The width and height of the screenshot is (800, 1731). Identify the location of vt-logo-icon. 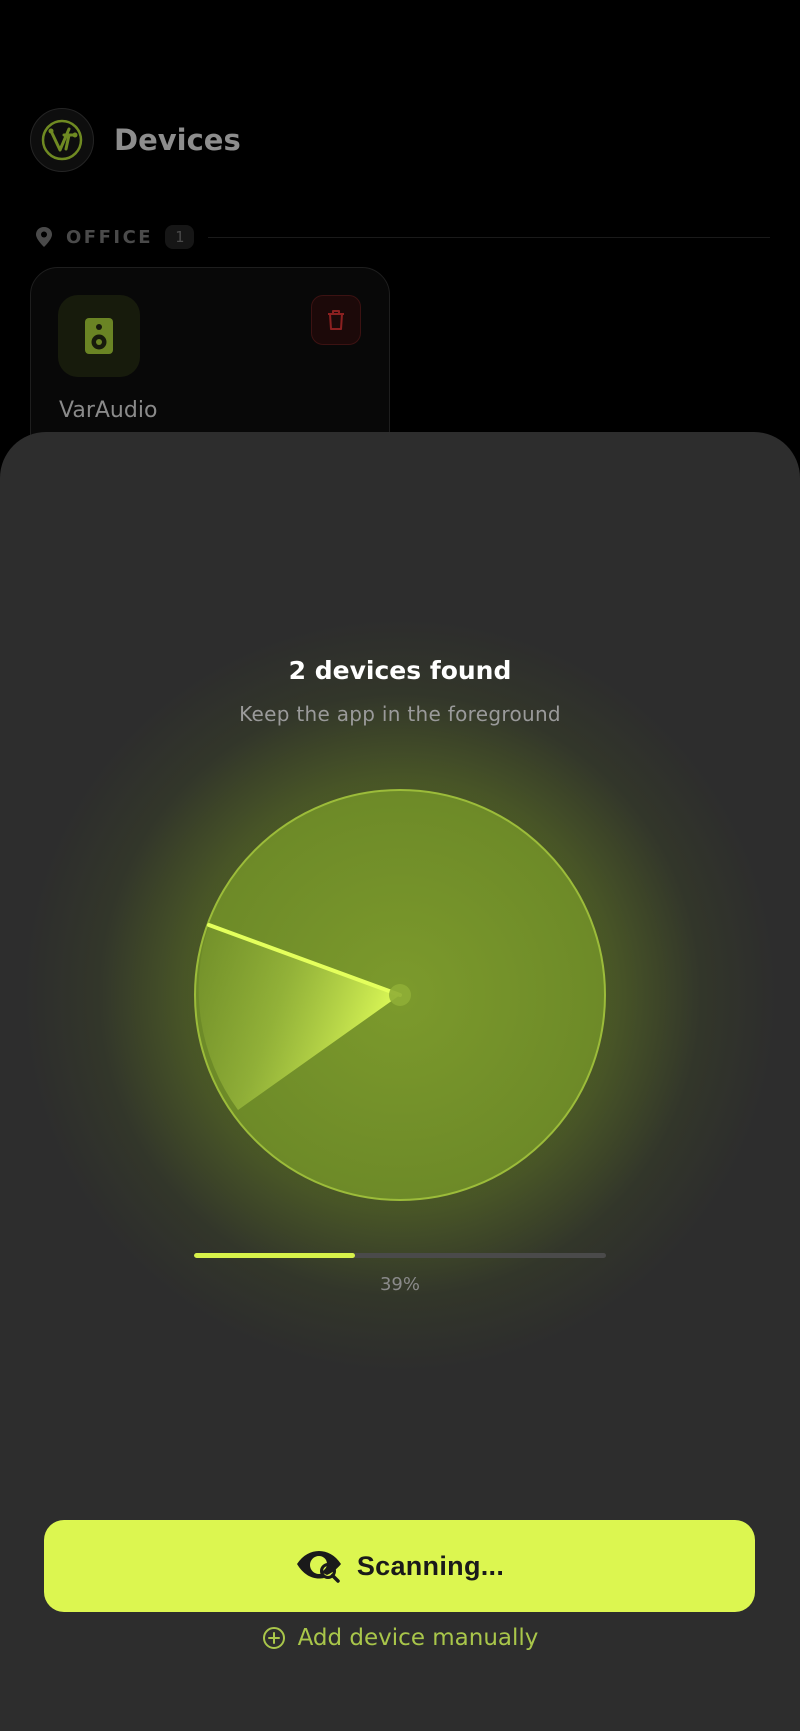
(62, 140).